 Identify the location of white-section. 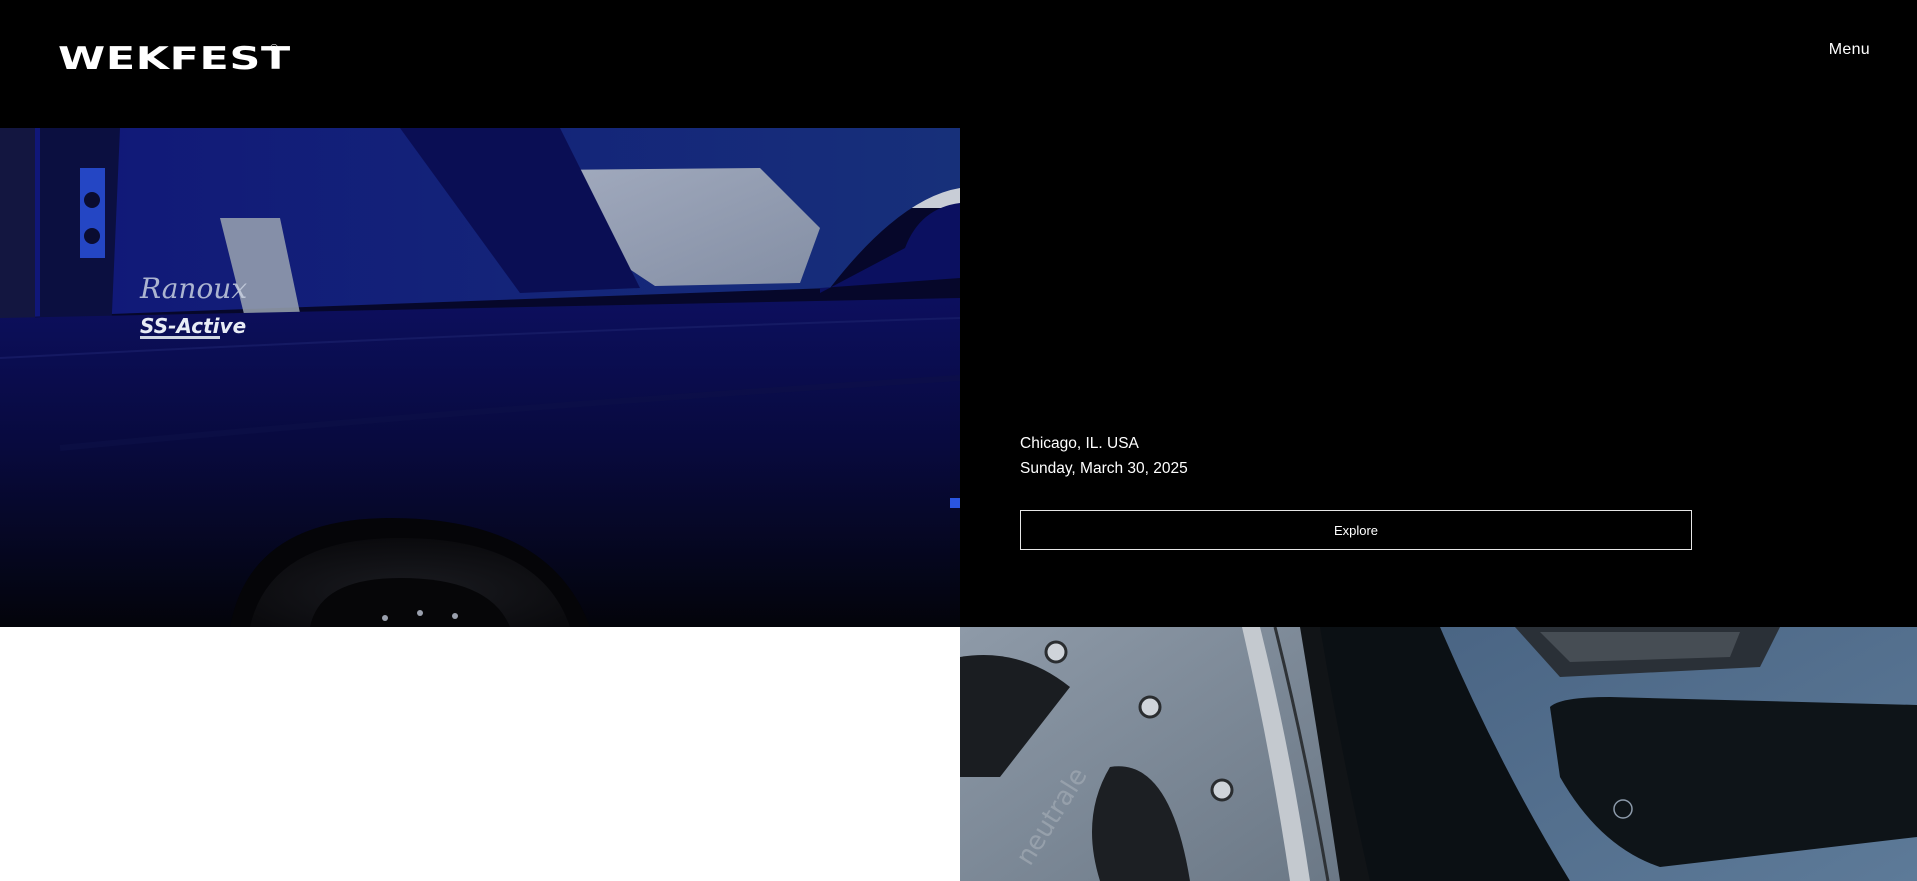
(480, 754).